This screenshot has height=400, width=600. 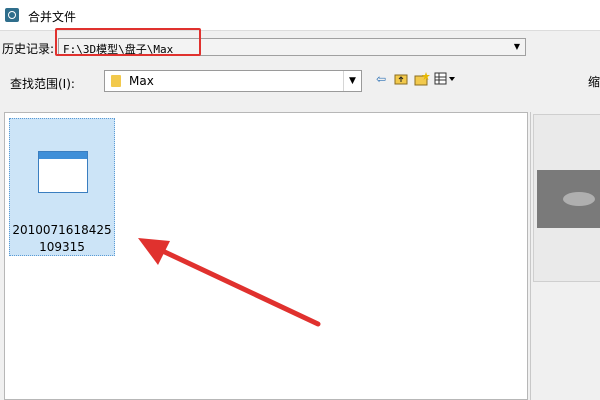 I want to click on annotation-arrow, so click(x=229, y=282).